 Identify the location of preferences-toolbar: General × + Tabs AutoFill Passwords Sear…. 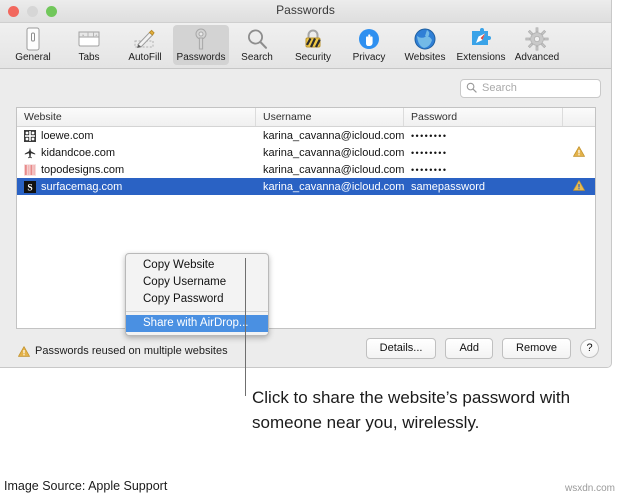
(305, 46).